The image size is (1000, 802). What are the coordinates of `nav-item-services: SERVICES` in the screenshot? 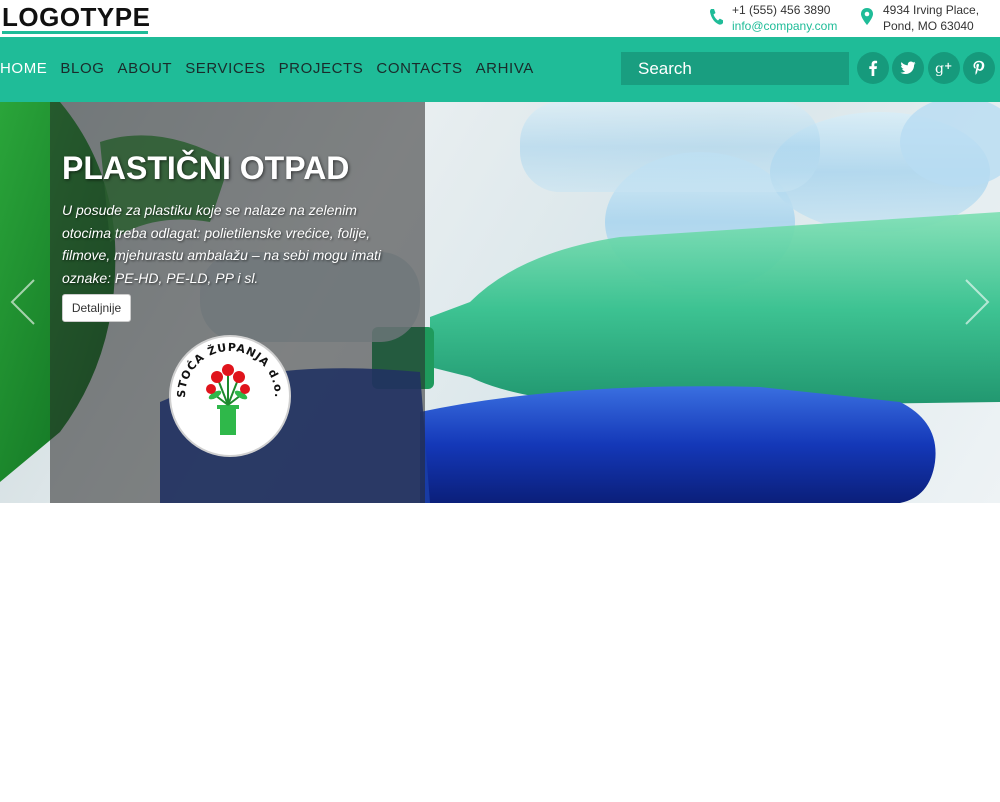 It's located at (225, 68).